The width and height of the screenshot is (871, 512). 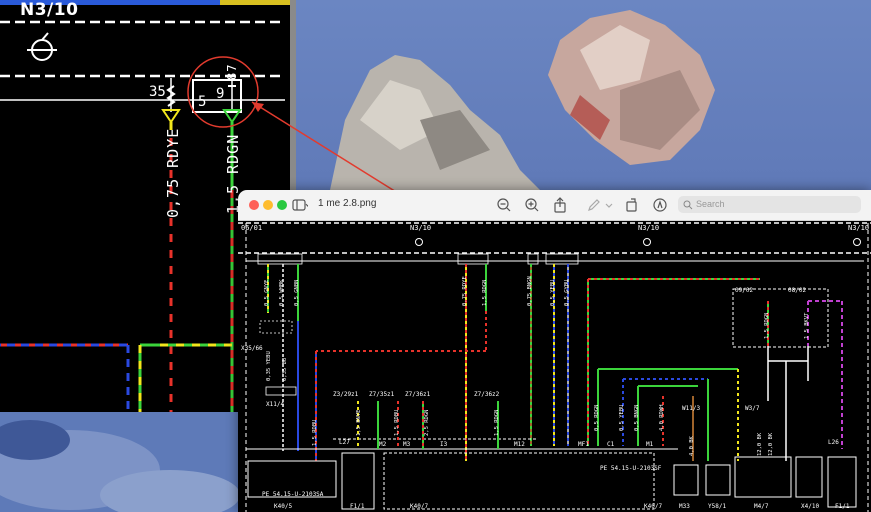 What do you see at coordinates (710, 204) in the screenshot?
I see `search-placeholder: Search` at bounding box center [710, 204].